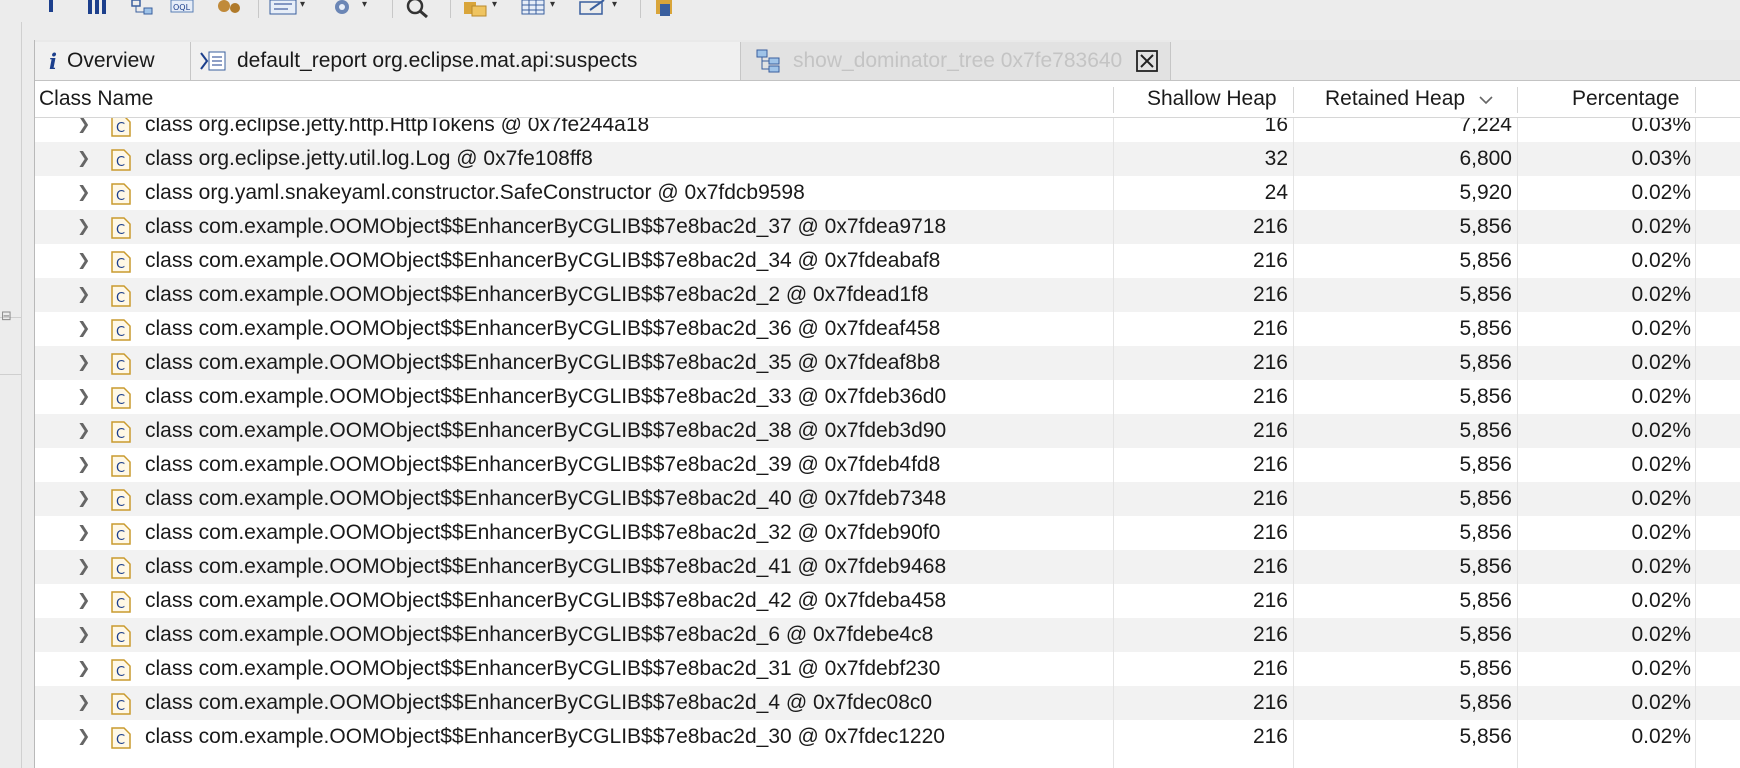 The width and height of the screenshot is (1740, 768). I want to click on oql-icon: OQL, so click(183, 9).